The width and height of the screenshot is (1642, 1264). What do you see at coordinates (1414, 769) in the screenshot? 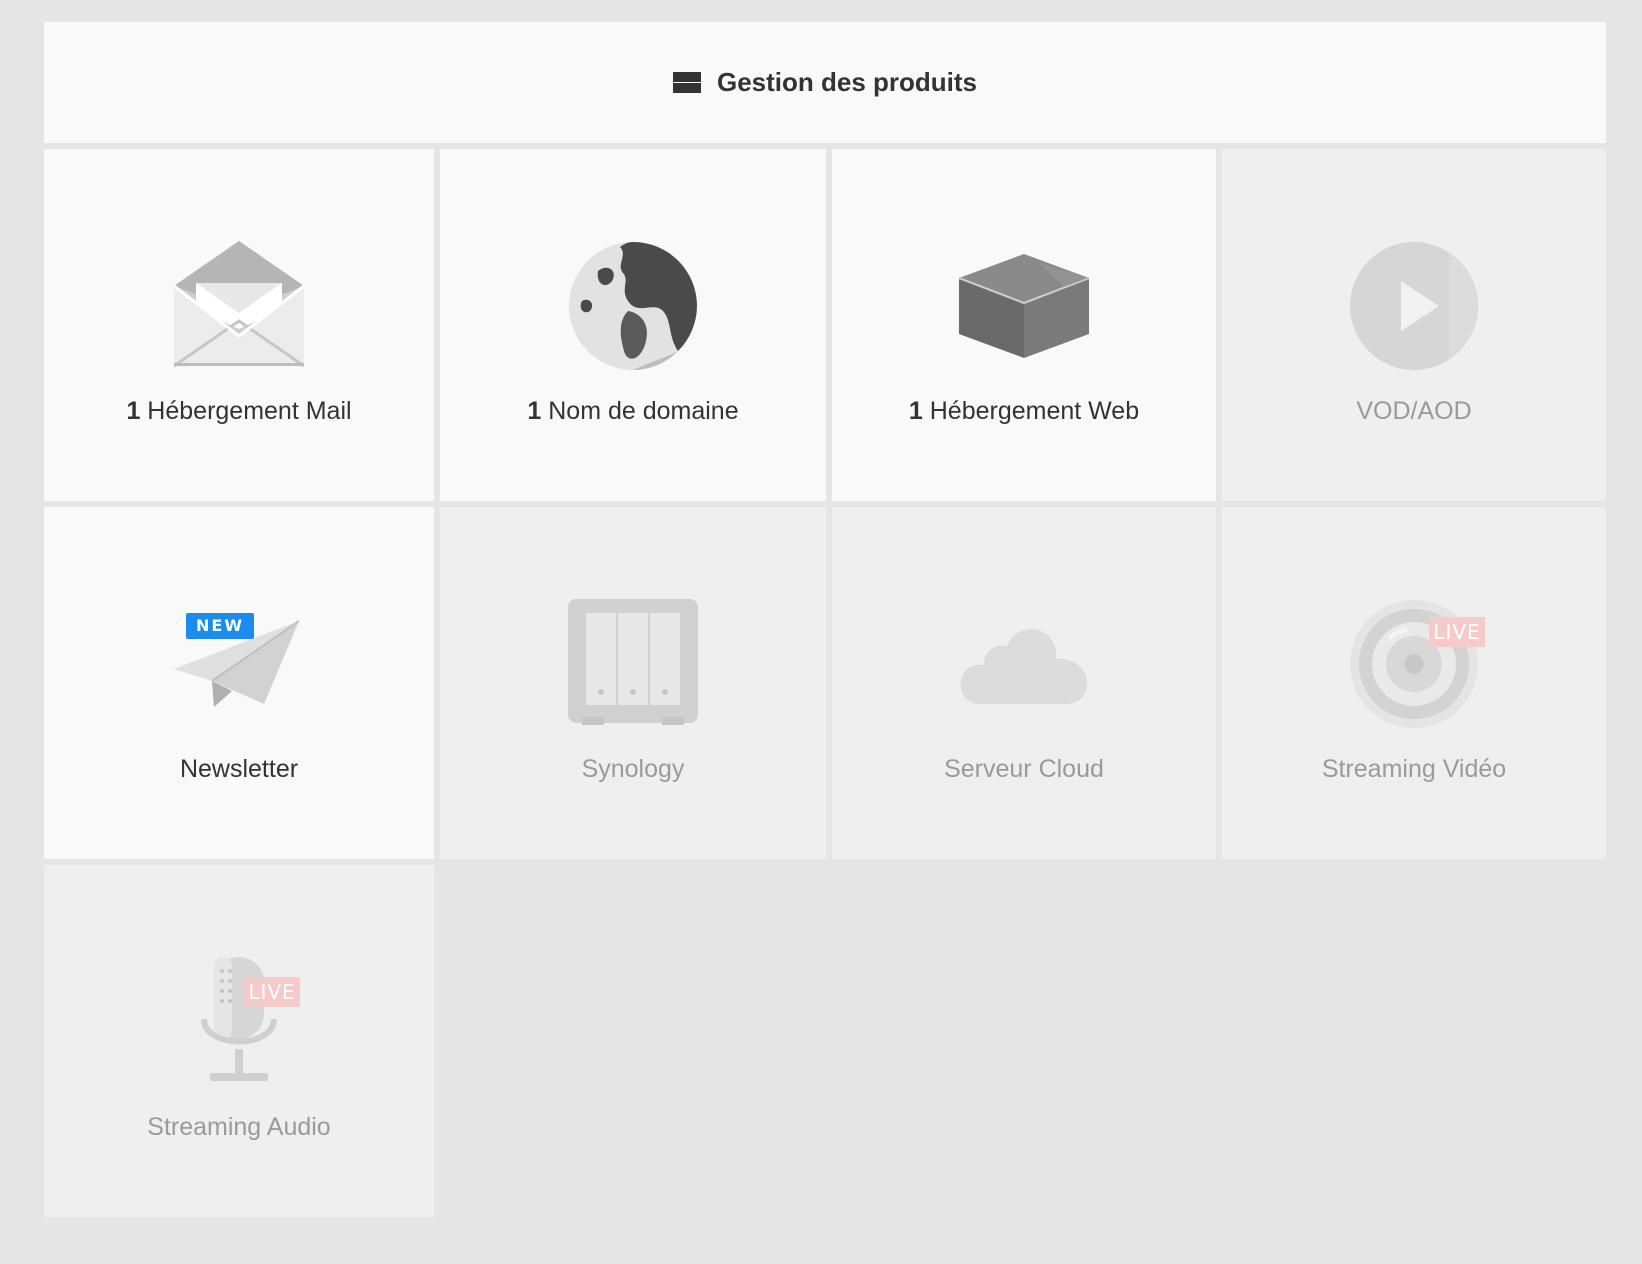
I see `tile-label: Streaming Vidéo` at bounding box center [1414, 769].